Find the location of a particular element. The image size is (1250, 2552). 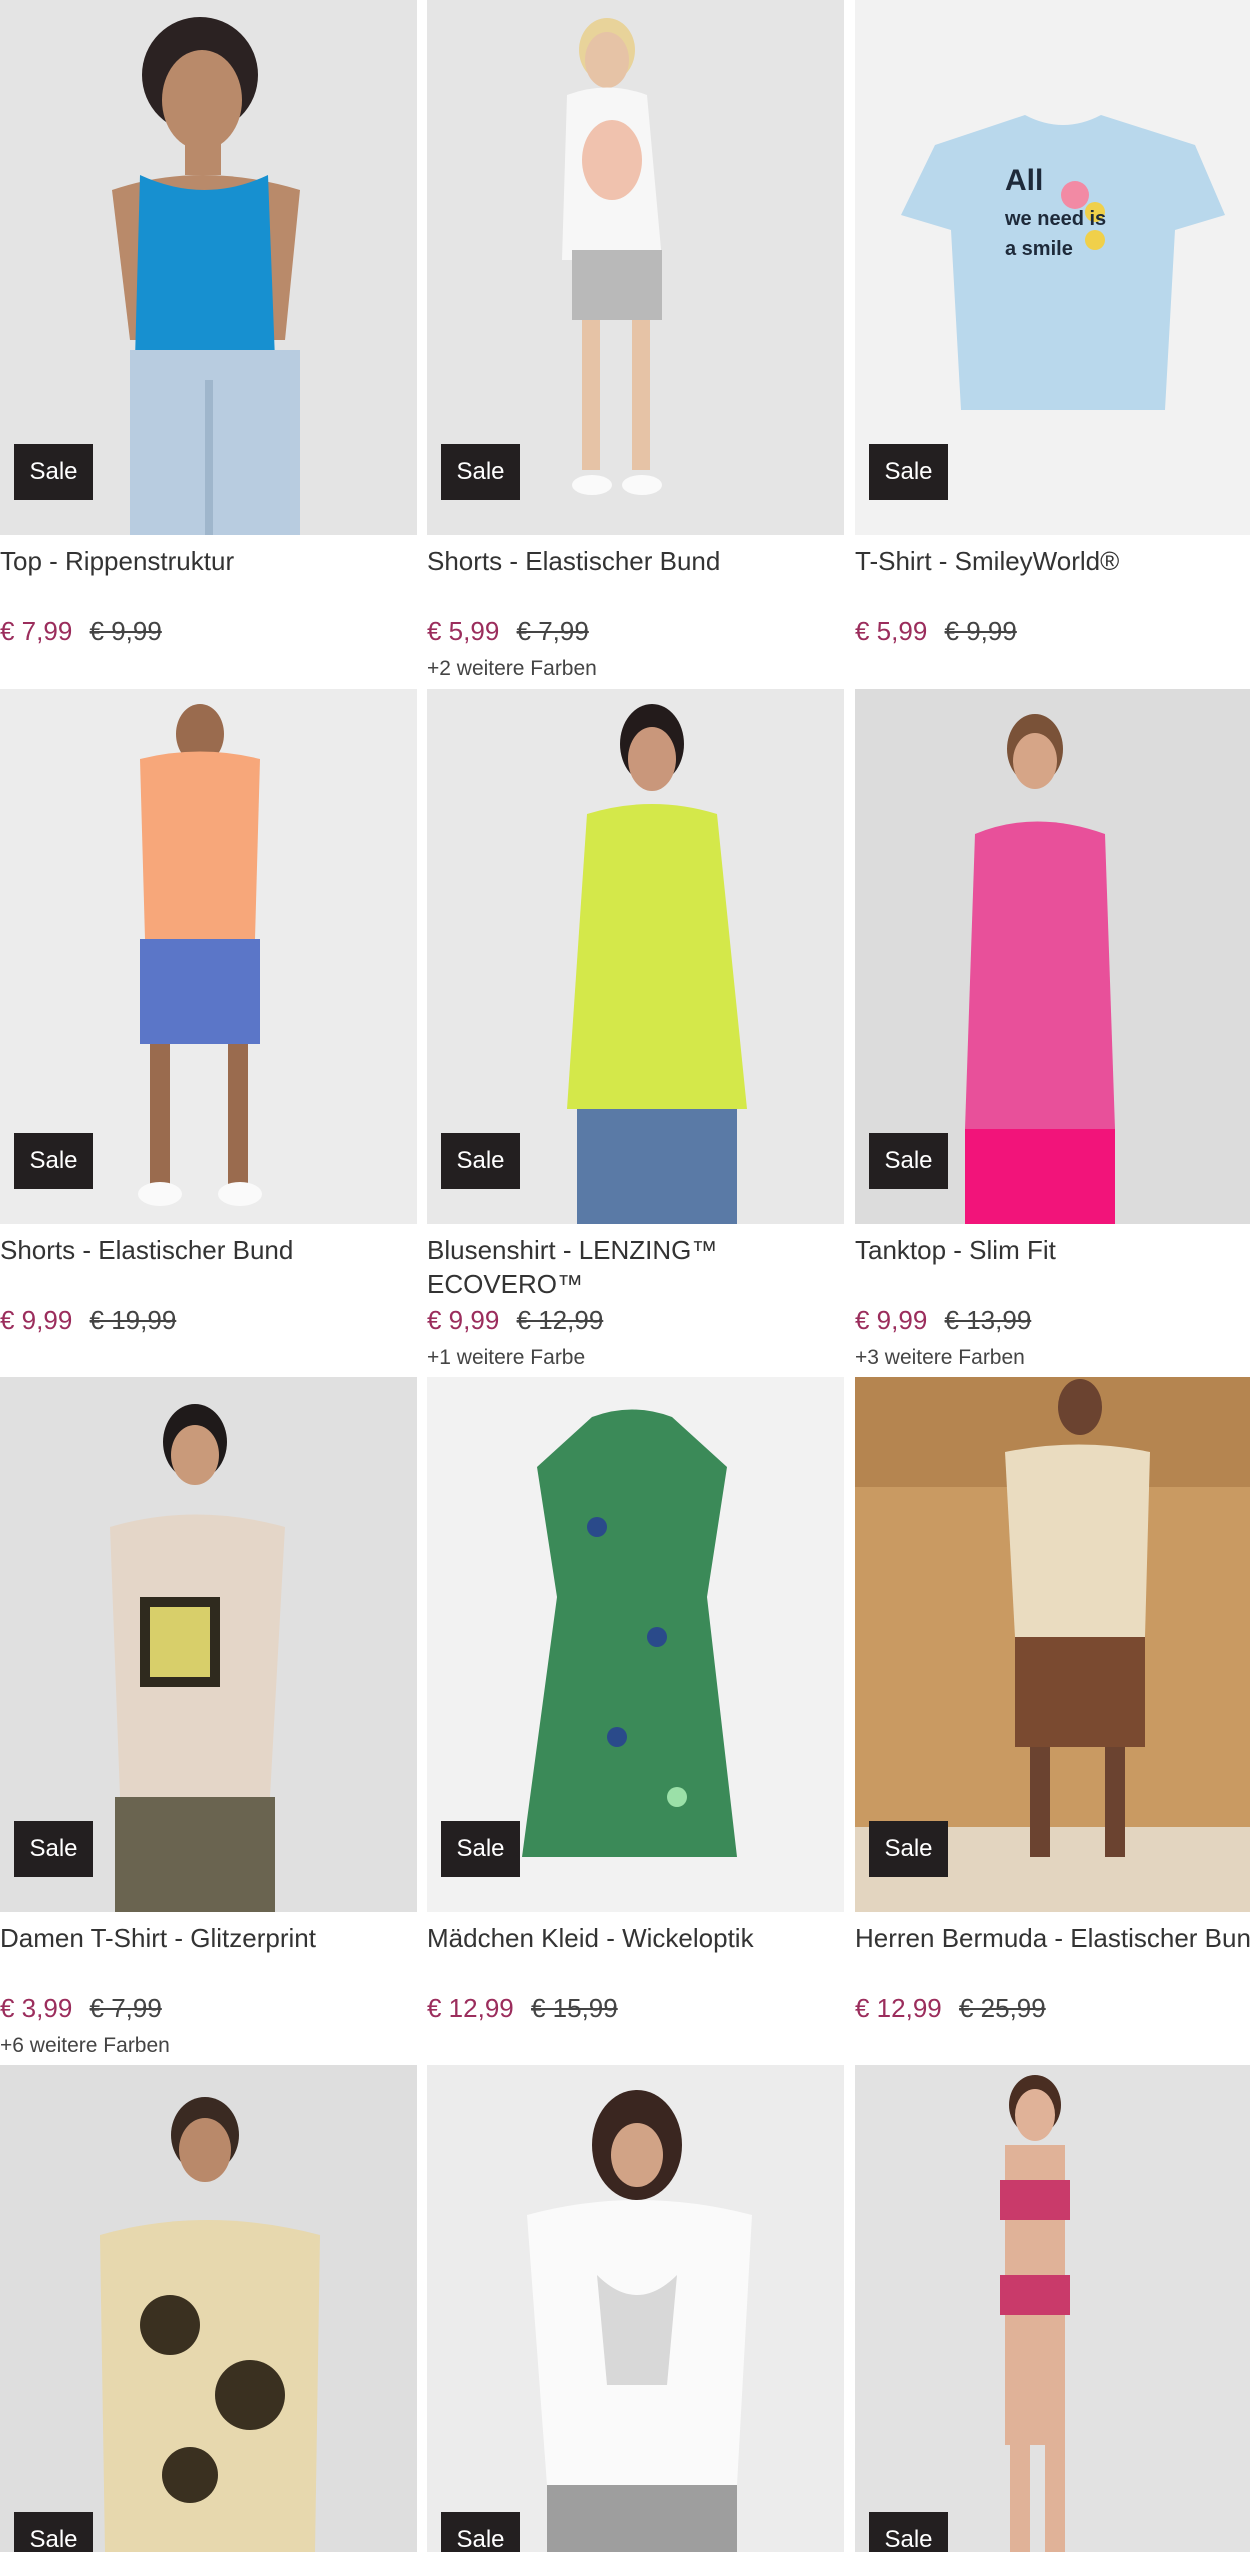

current-price: € 7,99 is located at coordinates (36, 631).